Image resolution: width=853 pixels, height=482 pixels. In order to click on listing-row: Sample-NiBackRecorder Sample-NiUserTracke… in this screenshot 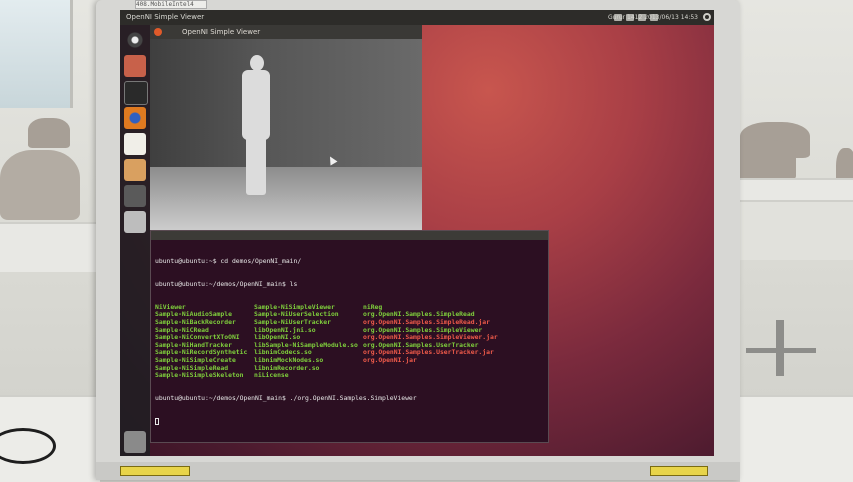, I will do `click(349, 322)`.